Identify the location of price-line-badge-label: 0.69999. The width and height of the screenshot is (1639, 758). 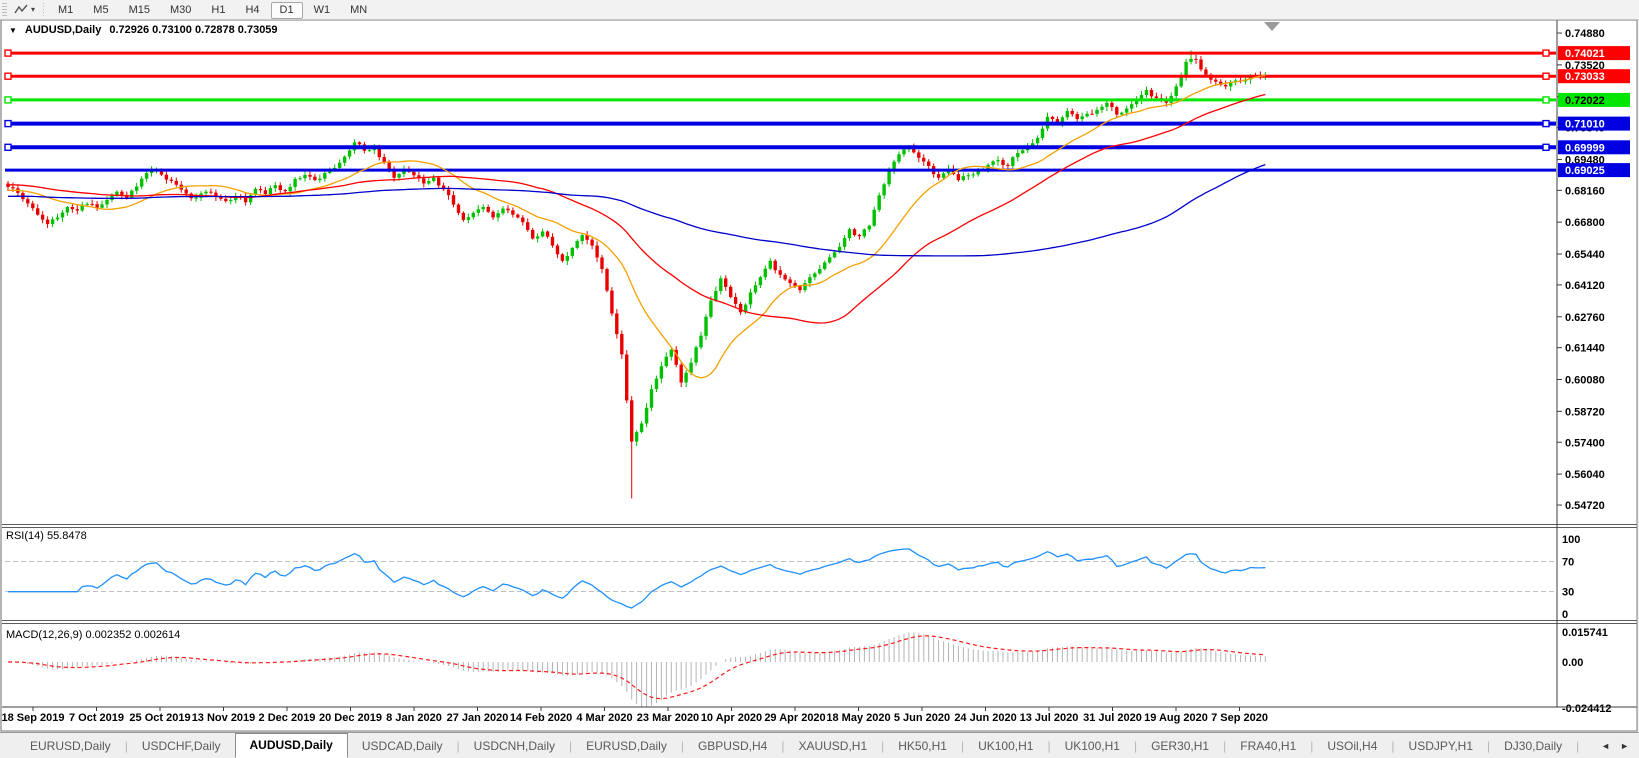
(1585, 148).